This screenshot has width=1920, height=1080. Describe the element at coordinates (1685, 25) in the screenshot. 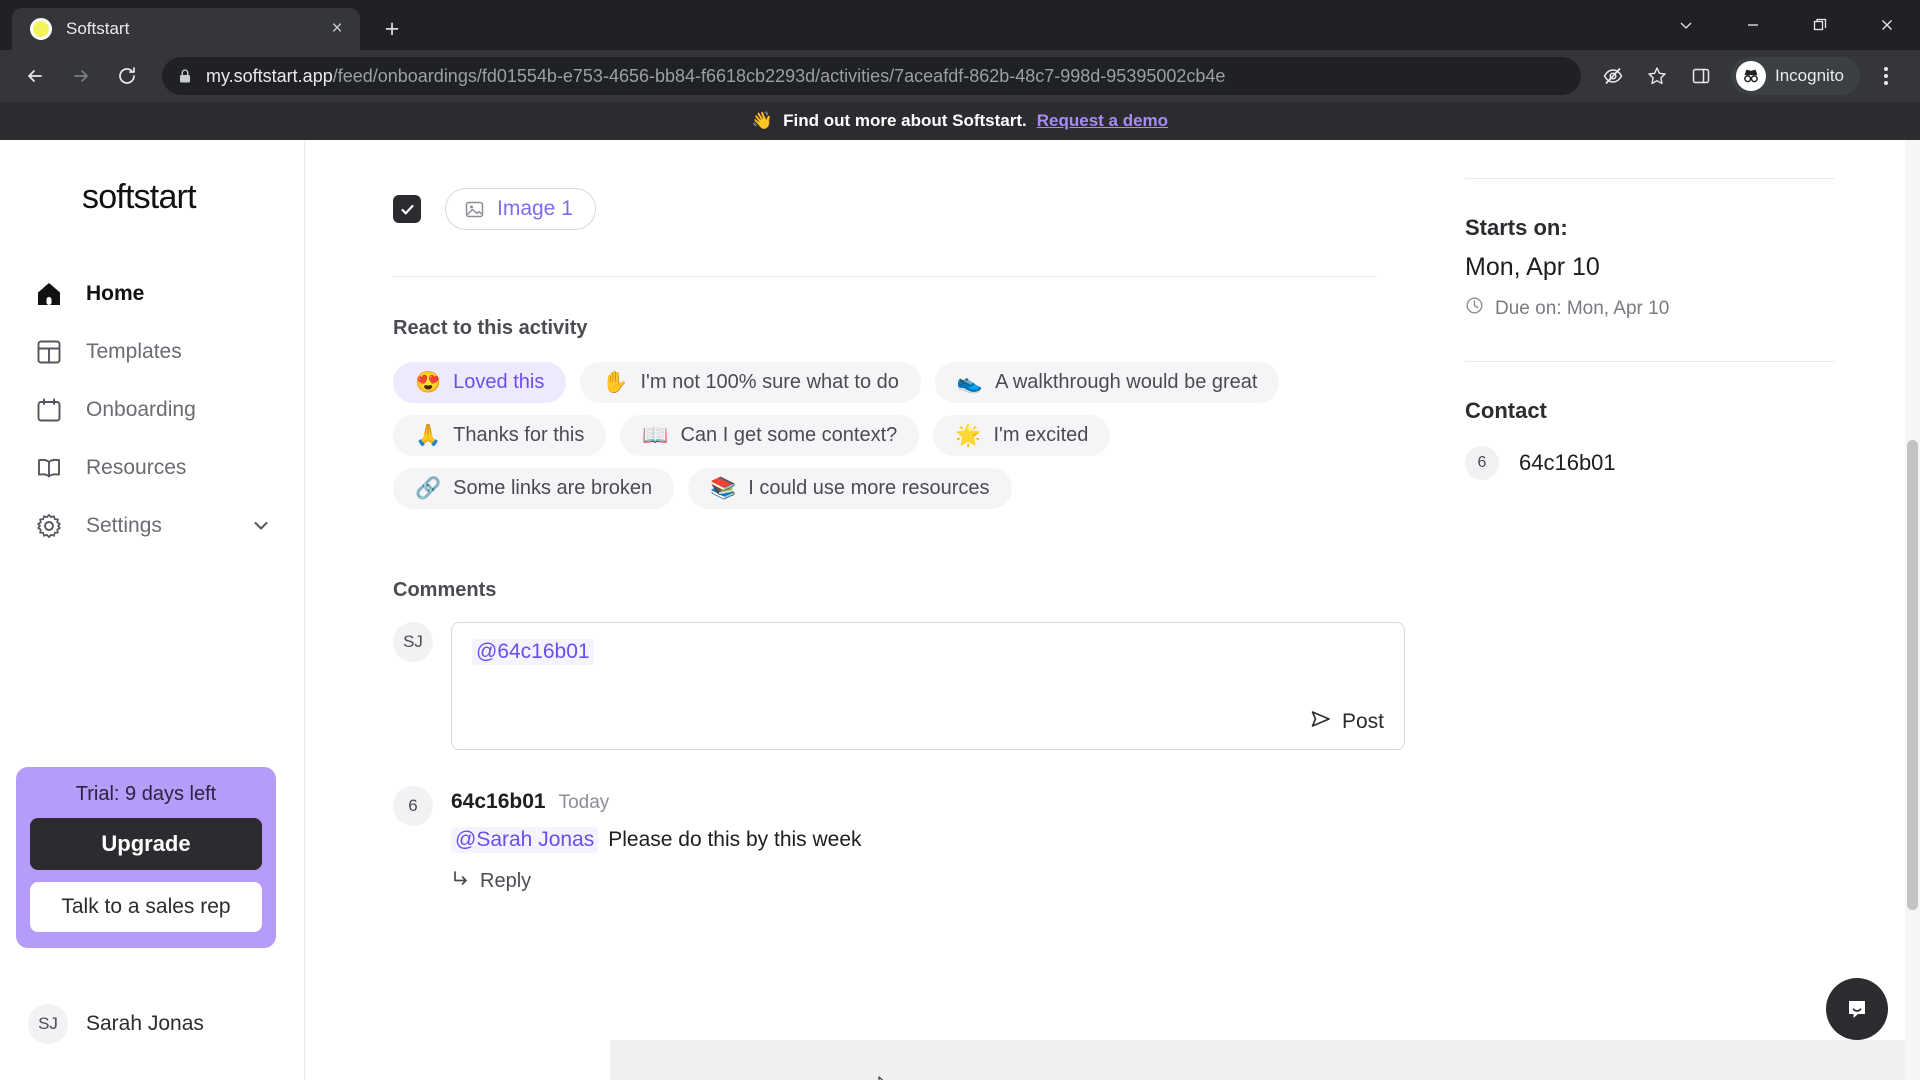

I see `tab-search-chevron-icon` at that location.